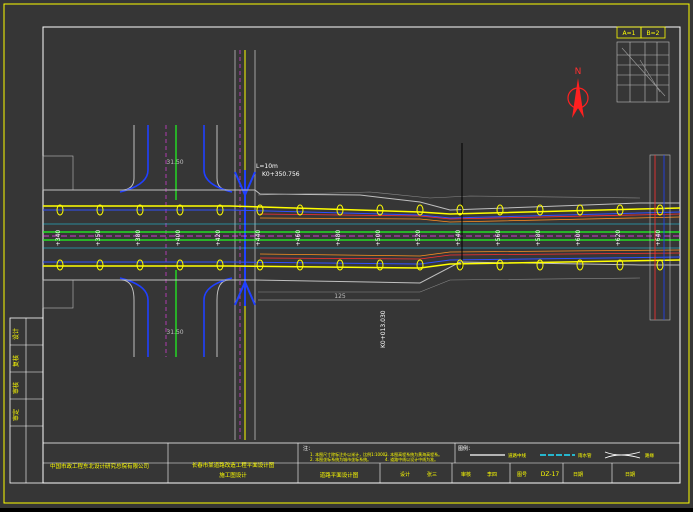 Image resolution: width=693 pixels, height=512 pixels. What do you see at coordinates (178, 238) in the screenshot?
I see `station-label: +400` at bounding box center [178, 238].